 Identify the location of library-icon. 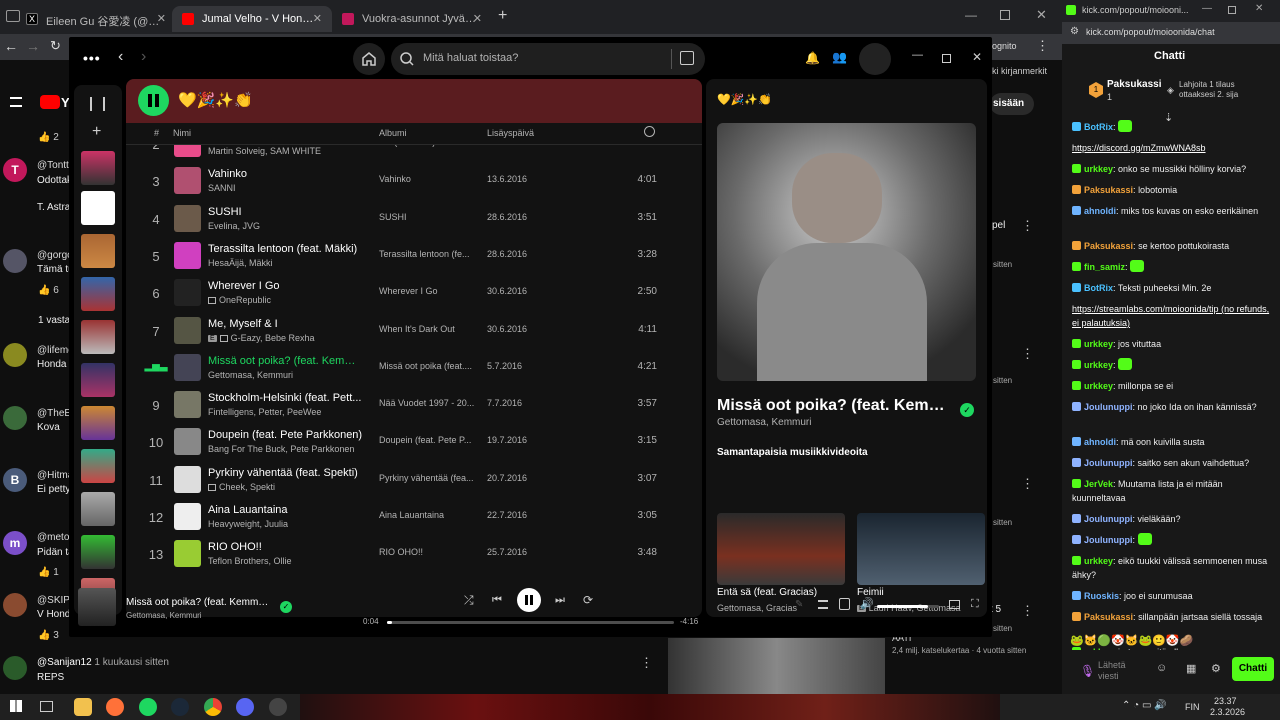
(97, 104).